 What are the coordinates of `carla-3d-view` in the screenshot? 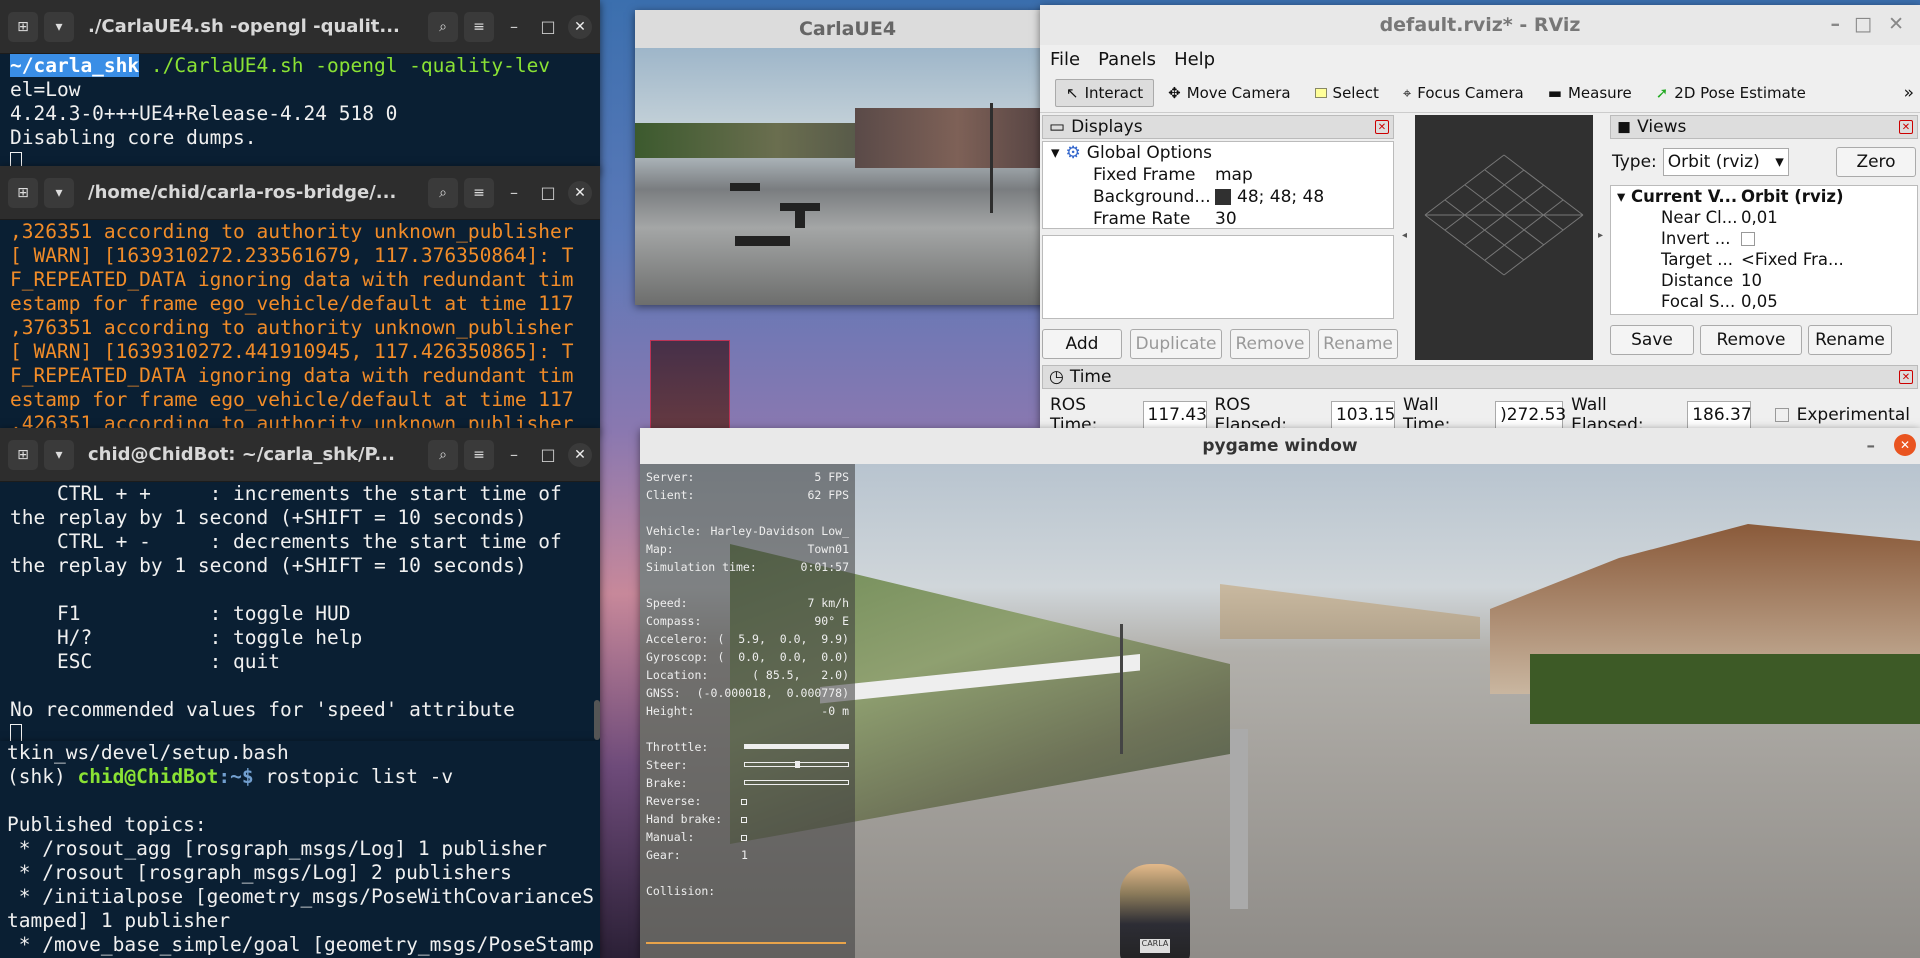 It's located at (847, 176).